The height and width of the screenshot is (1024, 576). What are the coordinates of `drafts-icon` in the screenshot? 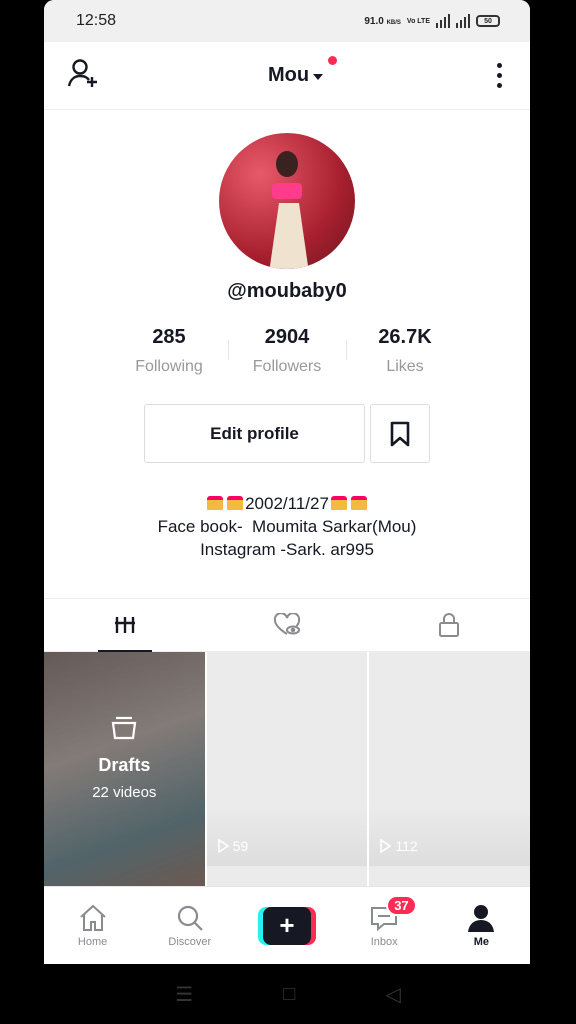 It's located at (124, 728).